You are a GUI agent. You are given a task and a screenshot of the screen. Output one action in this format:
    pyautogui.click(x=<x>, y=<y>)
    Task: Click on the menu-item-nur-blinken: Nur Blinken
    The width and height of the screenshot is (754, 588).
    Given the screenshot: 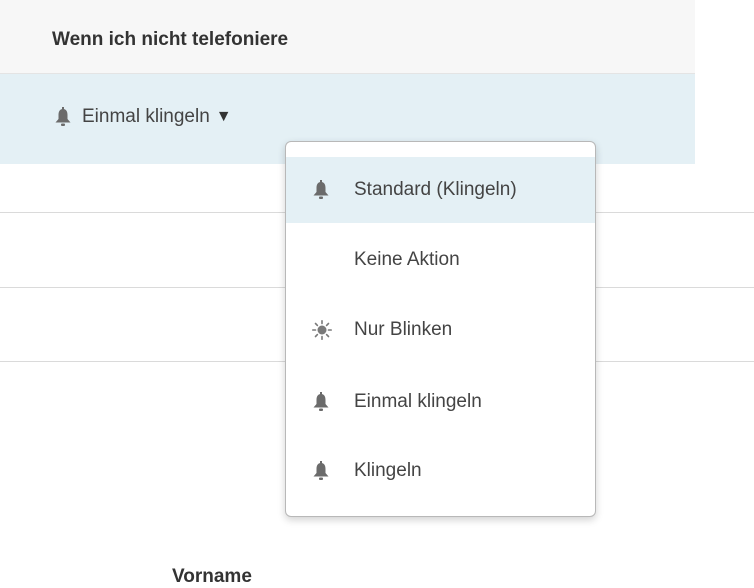 What is the action you would take?
    pyautogui.click(x=440, y=330)
    